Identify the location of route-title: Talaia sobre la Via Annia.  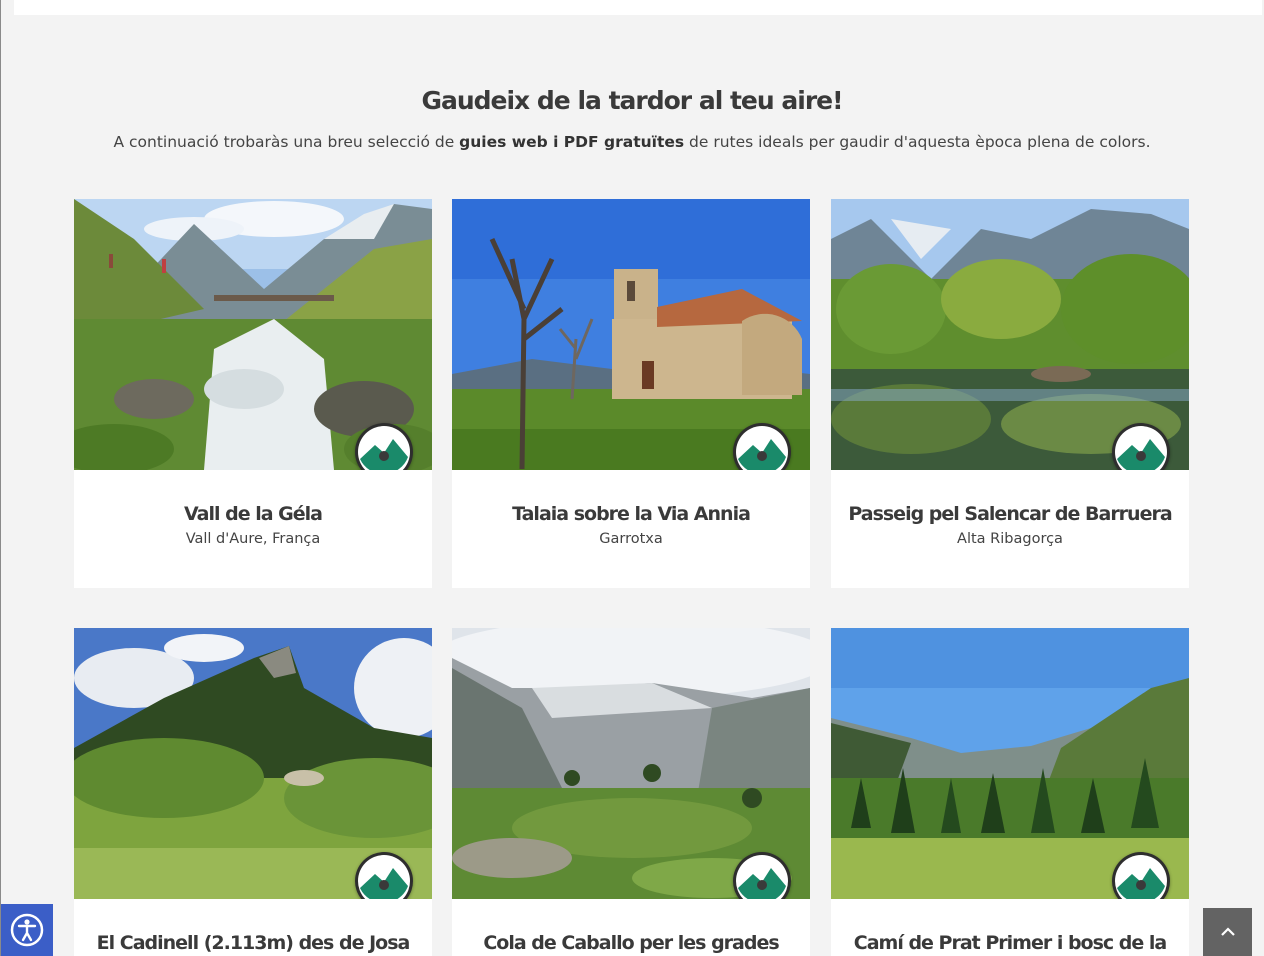
(631, 514).